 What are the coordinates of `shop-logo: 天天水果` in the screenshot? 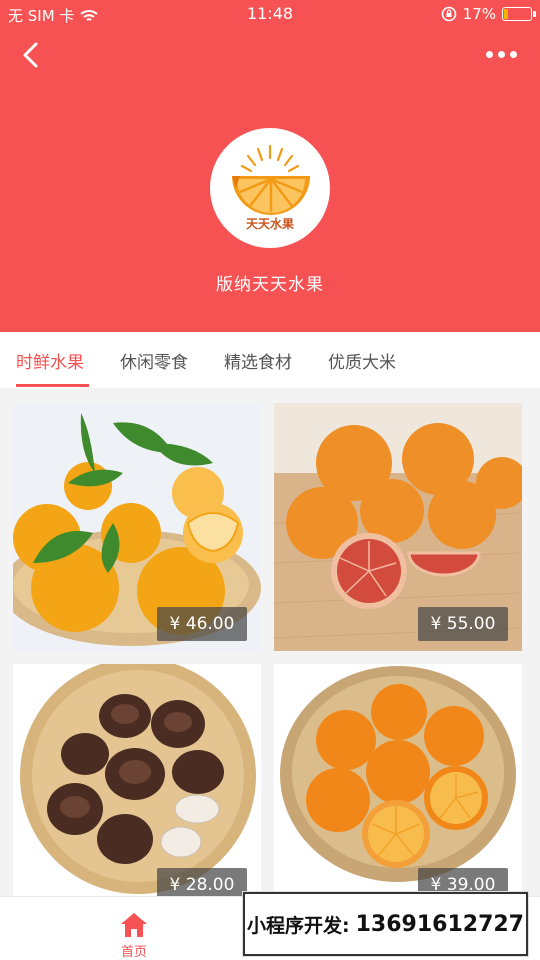 It's located at (270, 188).